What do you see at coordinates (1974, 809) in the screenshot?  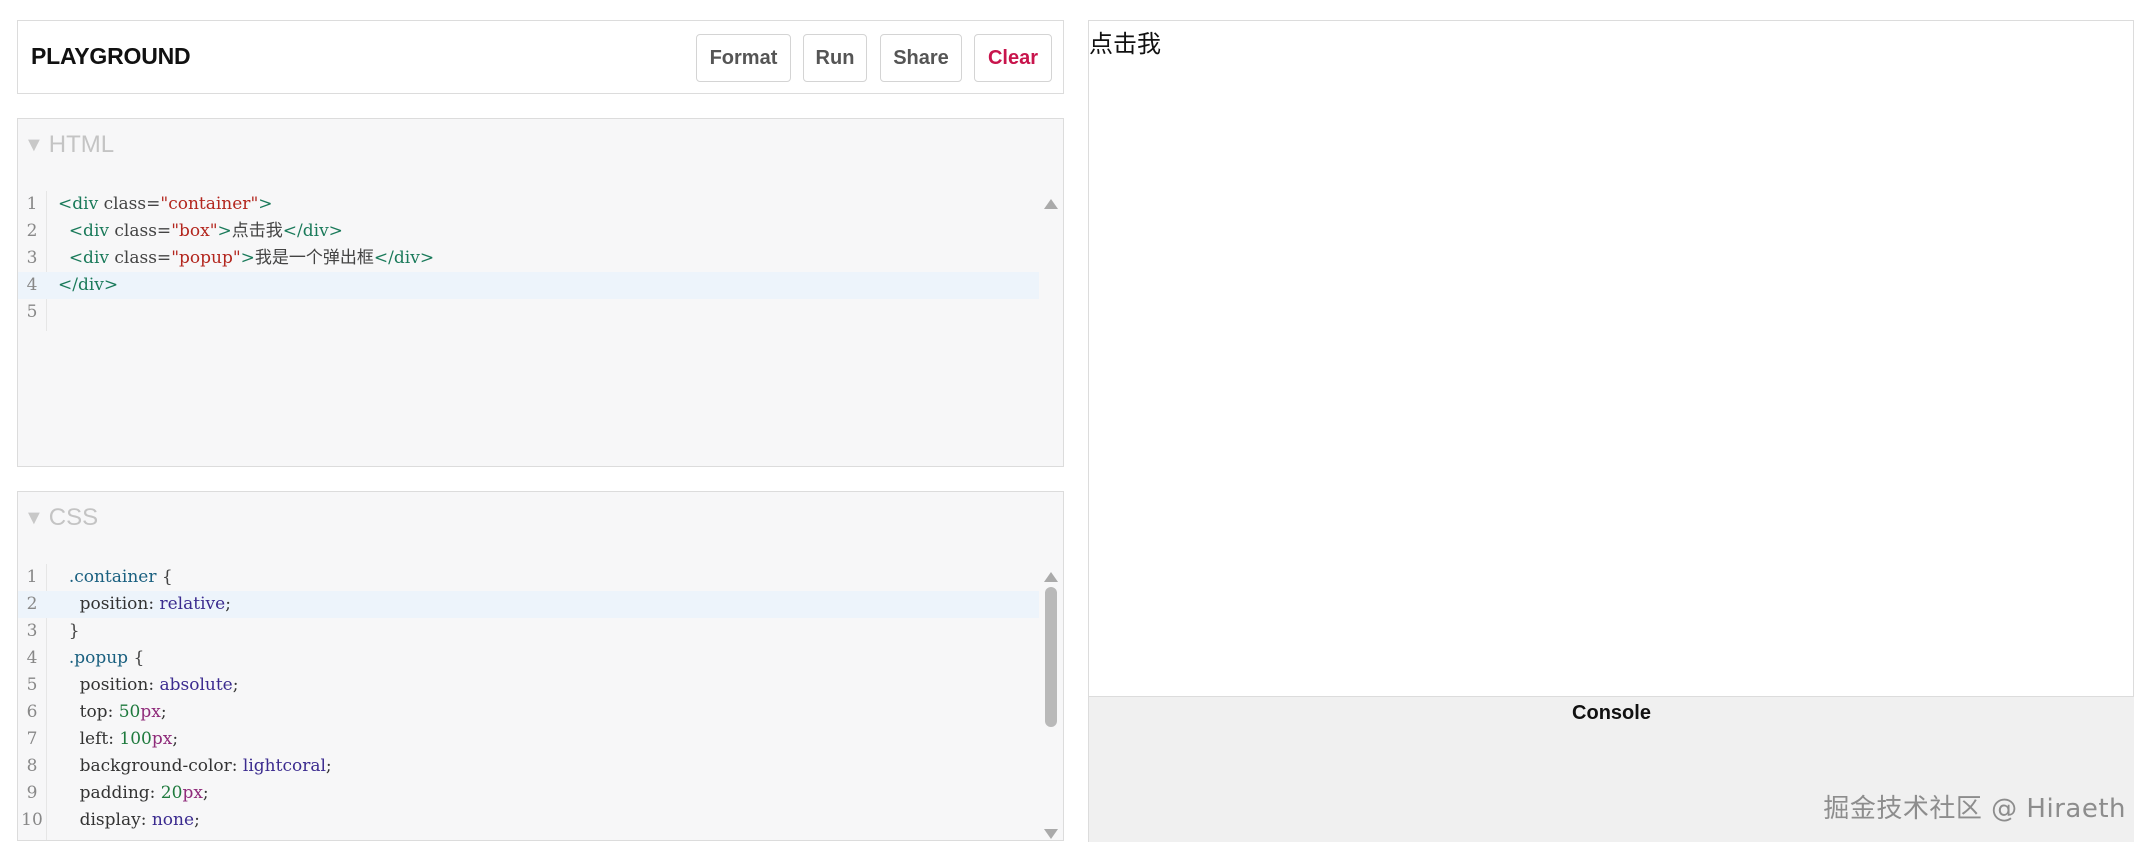 I see `watermark: 掘金技术社区 @ Hiraeth` at bounding box center [1974, 809].